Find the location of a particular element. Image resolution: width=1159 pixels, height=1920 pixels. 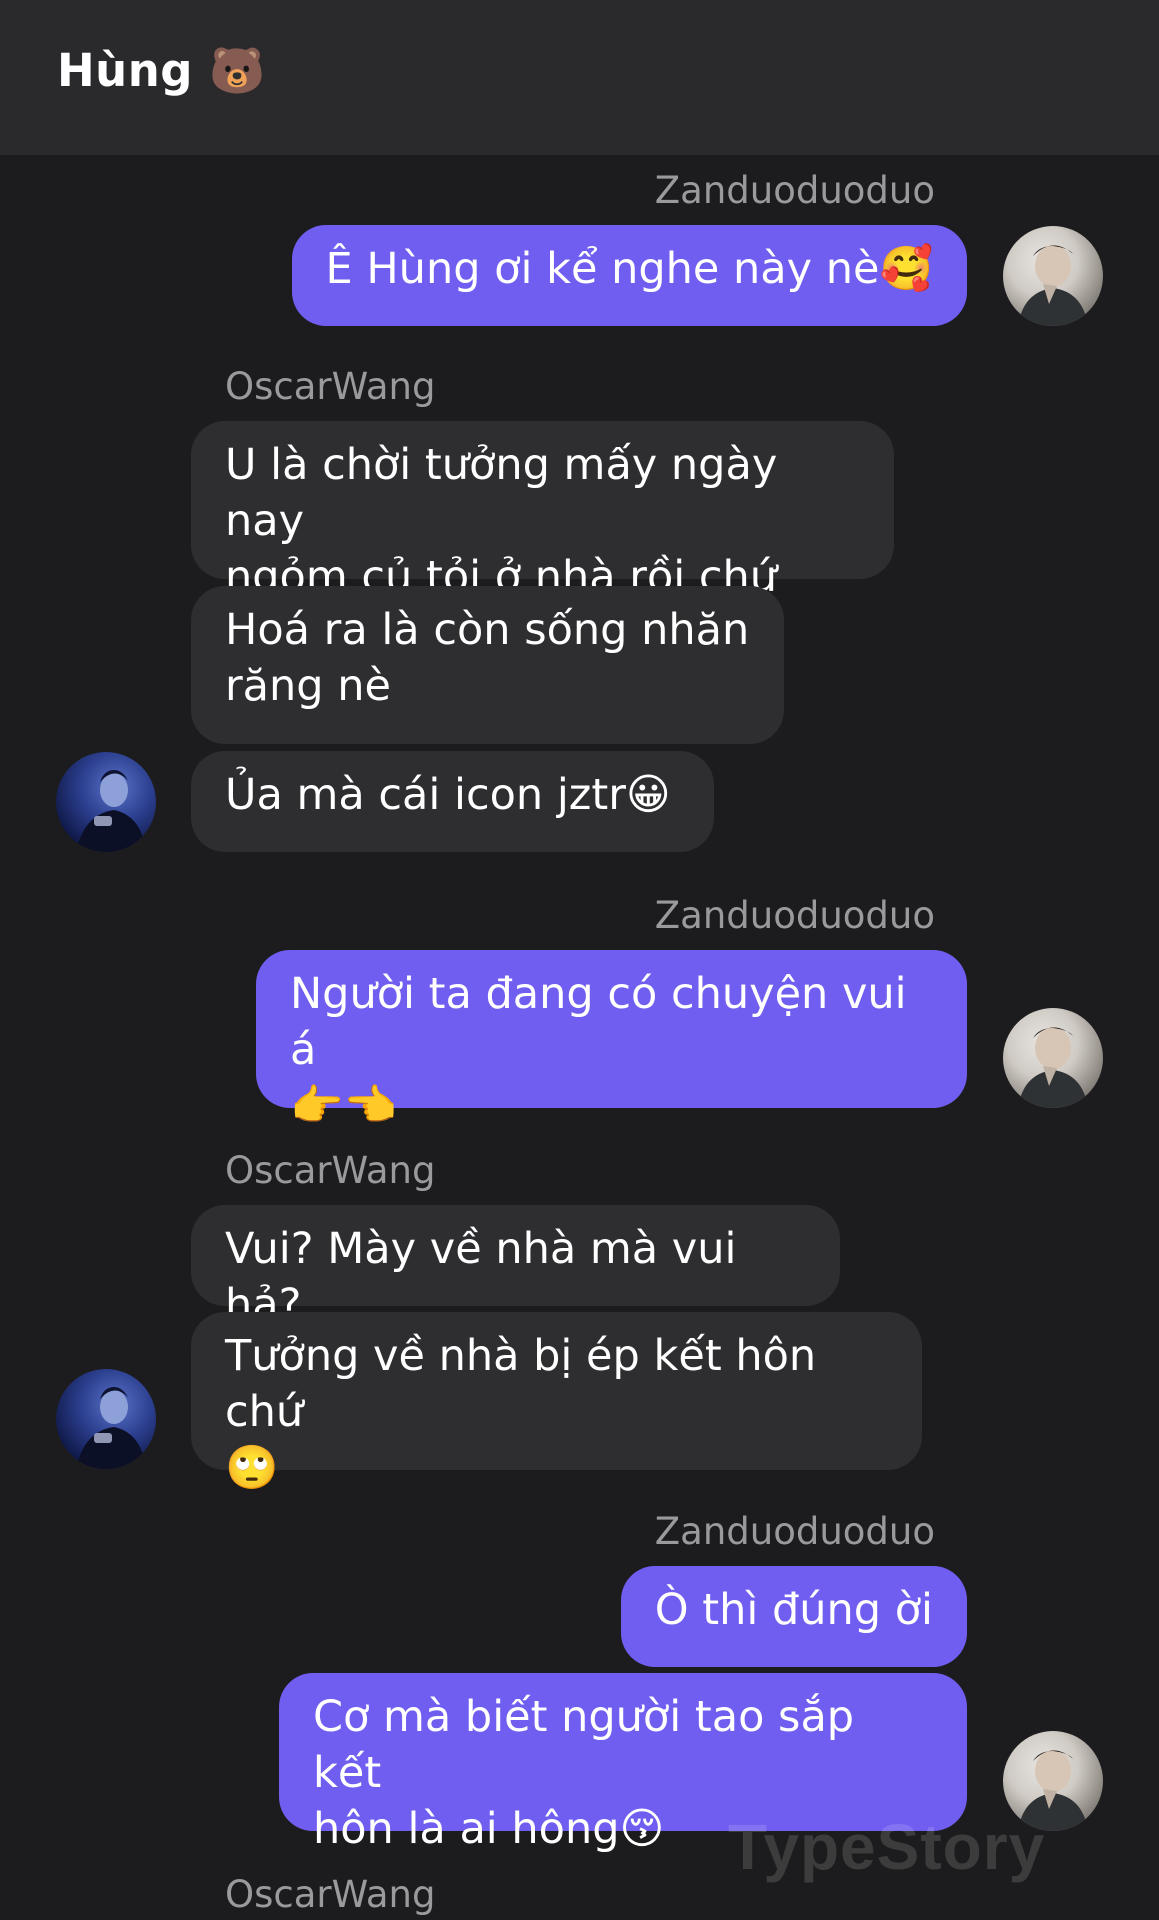

message-bubble-incoming: Tưởng về nhà bị ép kết hôn chứ 🙄 is located at coordinates (556, 1402).